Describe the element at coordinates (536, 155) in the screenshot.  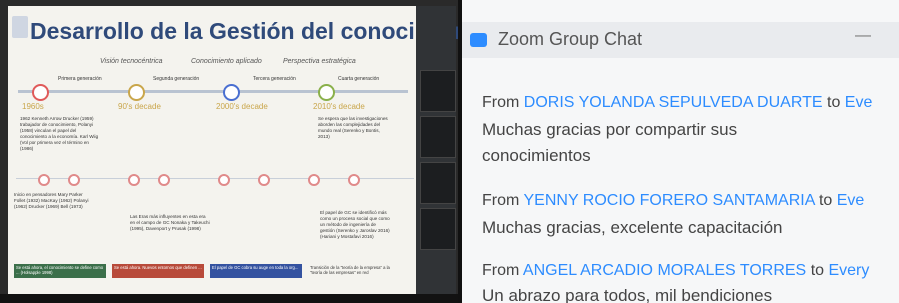
I see `message-text: conocimientos` at that location.